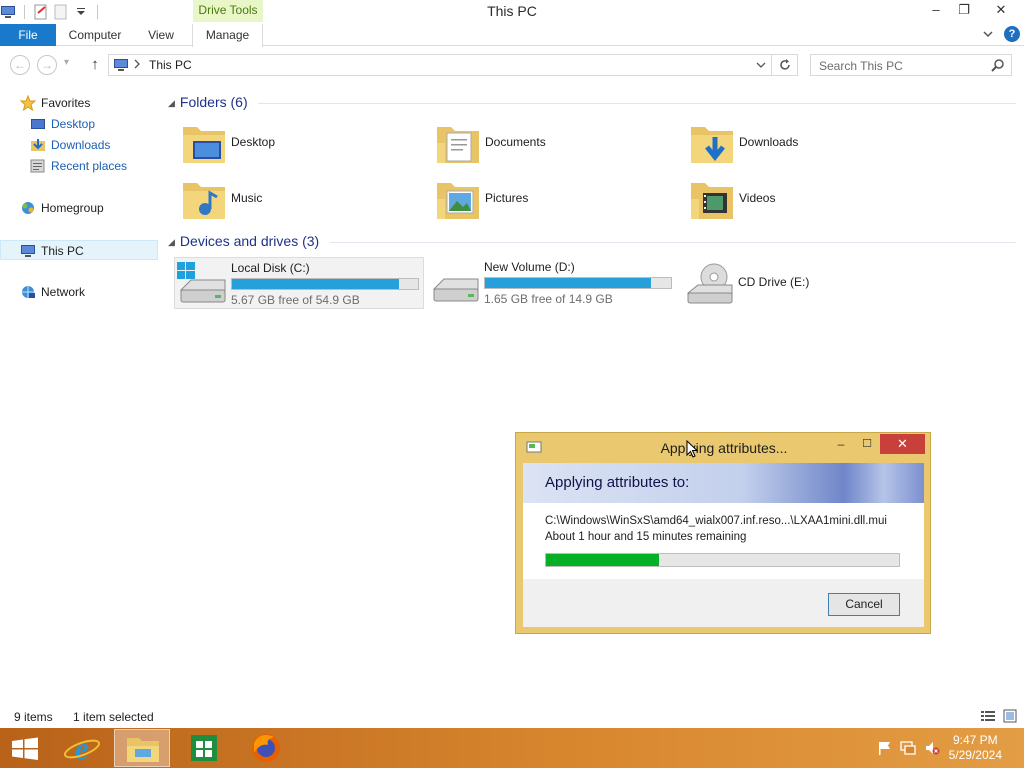  What do you see at coordinates (20, 65) in the screenshot?
I see `back-button: ←` at bounding box center [20, 65].